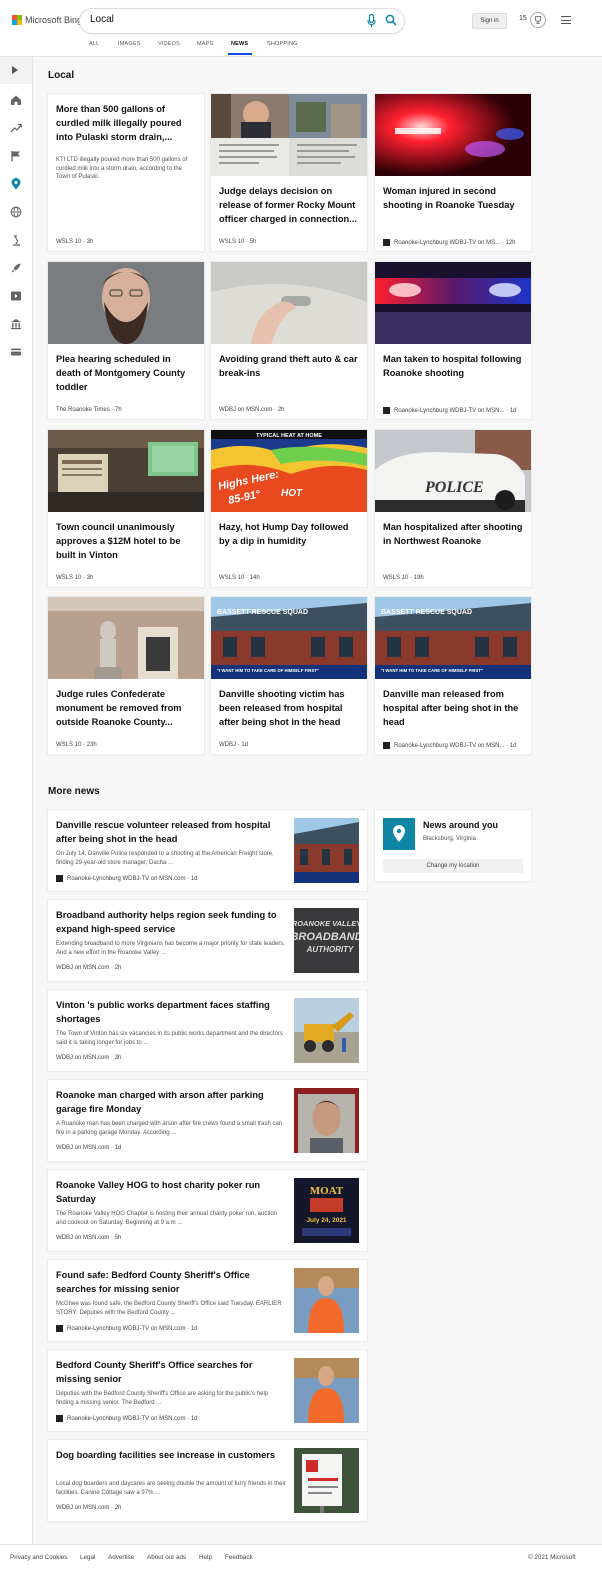 The image size is (602, 1571). I want to click on rewards-trophy-icon, so click(538, 20).